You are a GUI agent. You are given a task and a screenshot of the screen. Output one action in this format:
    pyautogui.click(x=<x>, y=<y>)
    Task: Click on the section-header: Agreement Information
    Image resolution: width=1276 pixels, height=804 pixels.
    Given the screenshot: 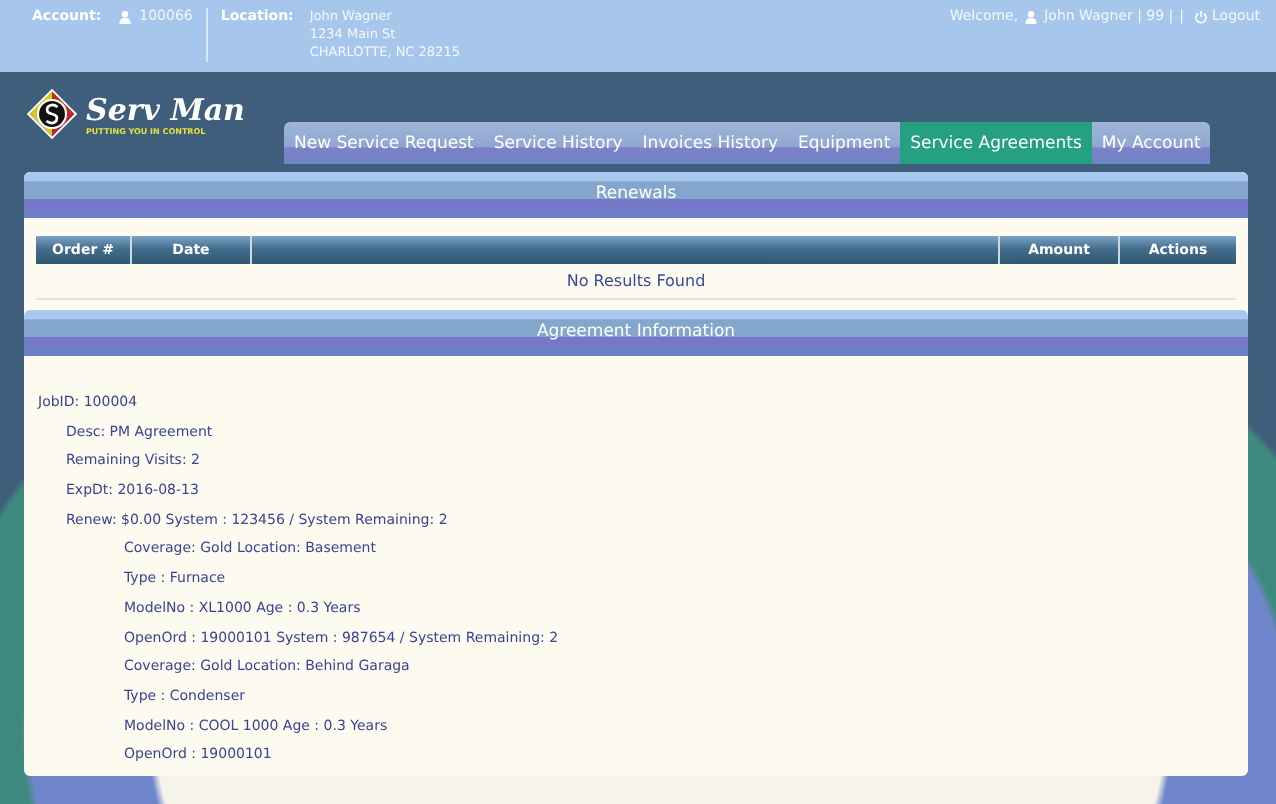 What is the action you would take?
    pyautogui.click(x=636, y=333)
    